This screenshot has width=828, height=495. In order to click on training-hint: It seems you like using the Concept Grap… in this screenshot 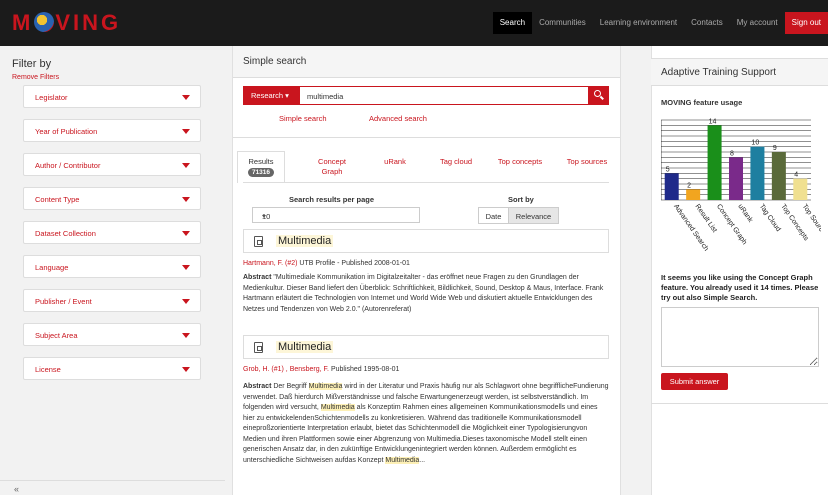, I will do `click(740, 287)`.